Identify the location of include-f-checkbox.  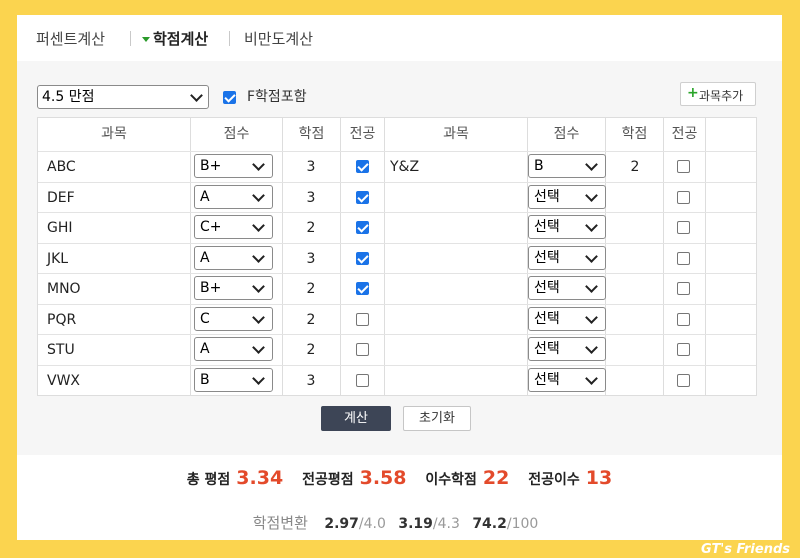
(229, 97).